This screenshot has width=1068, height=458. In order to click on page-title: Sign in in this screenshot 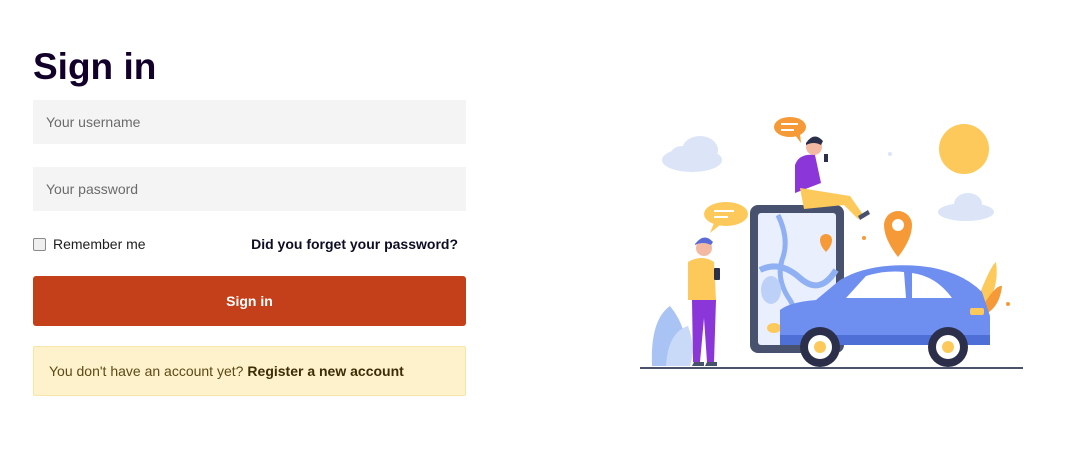, I will do `click(95, 66)`.